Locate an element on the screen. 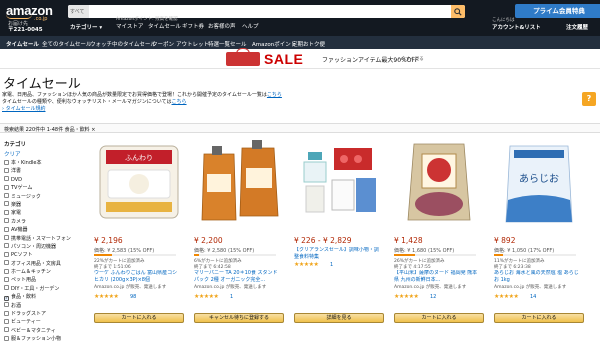  product-title-link: 【クリアランスセール】調味小物・調整食料特集 is located at coordinates (338, 253).